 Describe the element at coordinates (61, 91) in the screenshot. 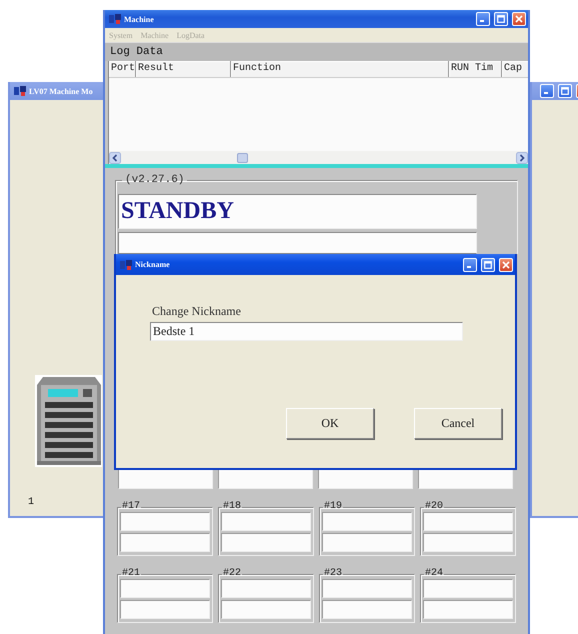

I see `window-title: LV07 Machine Mo` at that location.